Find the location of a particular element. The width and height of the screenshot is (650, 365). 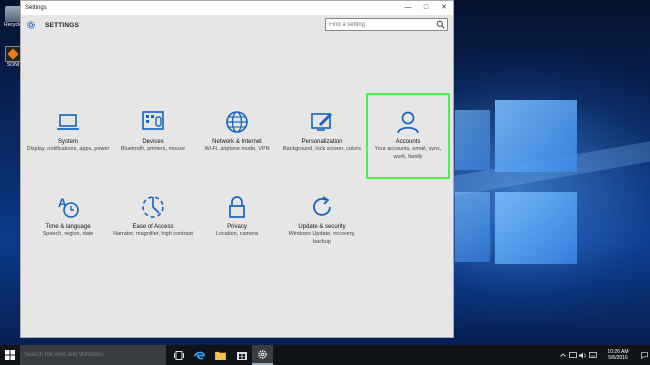

action-center-button is located at coordinates (644, 355).